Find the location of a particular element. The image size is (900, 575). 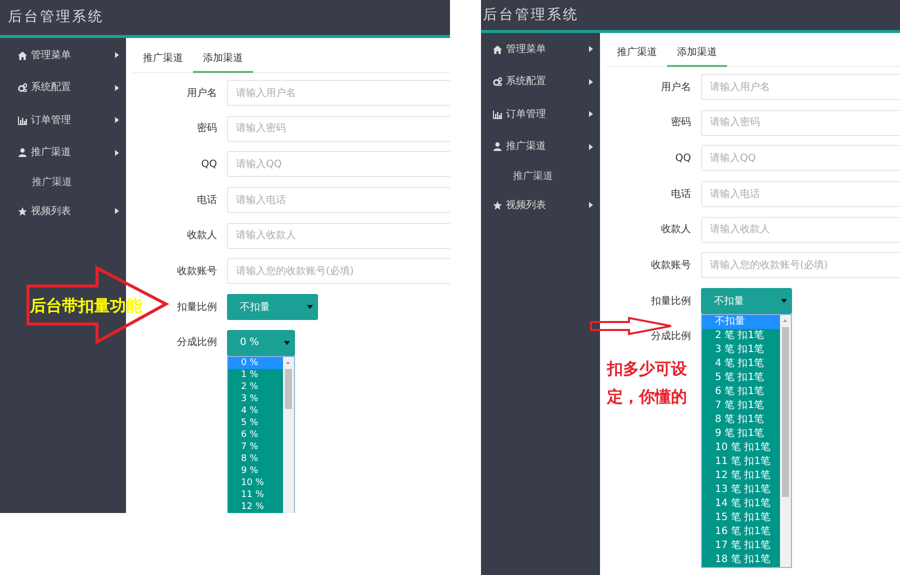

dropdown-option: 14 笔 扣1笔 is located at coordinates (741, 504).